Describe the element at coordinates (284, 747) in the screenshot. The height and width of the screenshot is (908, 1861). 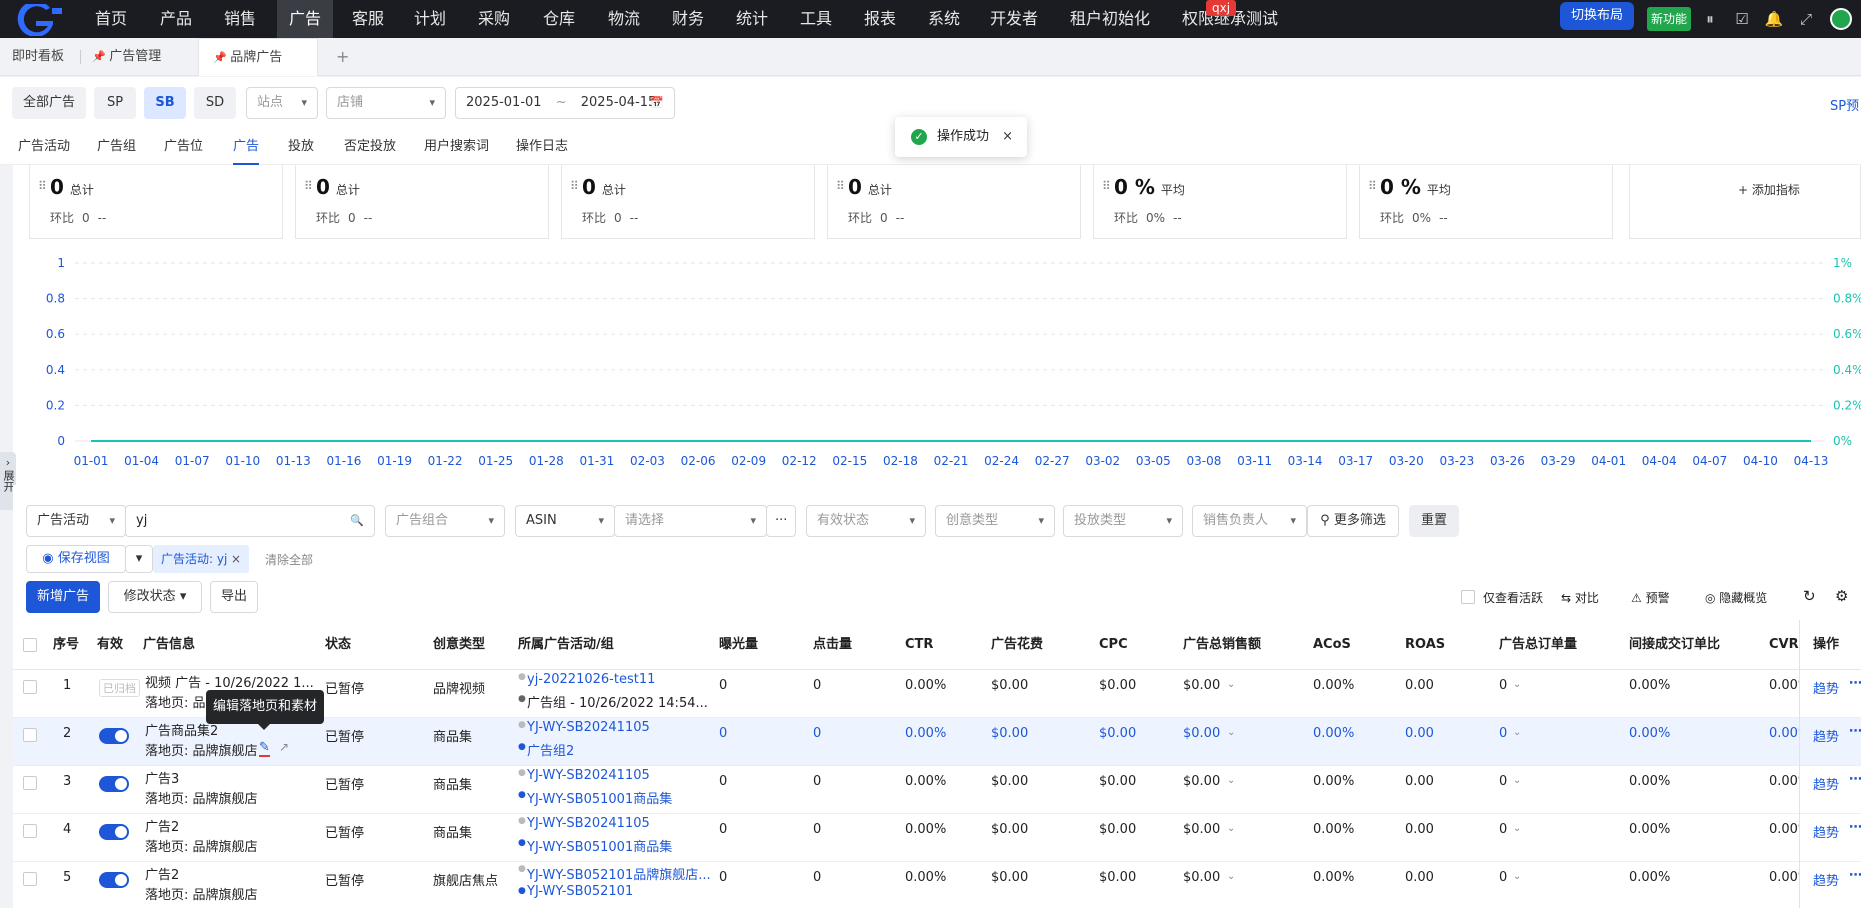
I see `external-link-icon: ↗` at that location.